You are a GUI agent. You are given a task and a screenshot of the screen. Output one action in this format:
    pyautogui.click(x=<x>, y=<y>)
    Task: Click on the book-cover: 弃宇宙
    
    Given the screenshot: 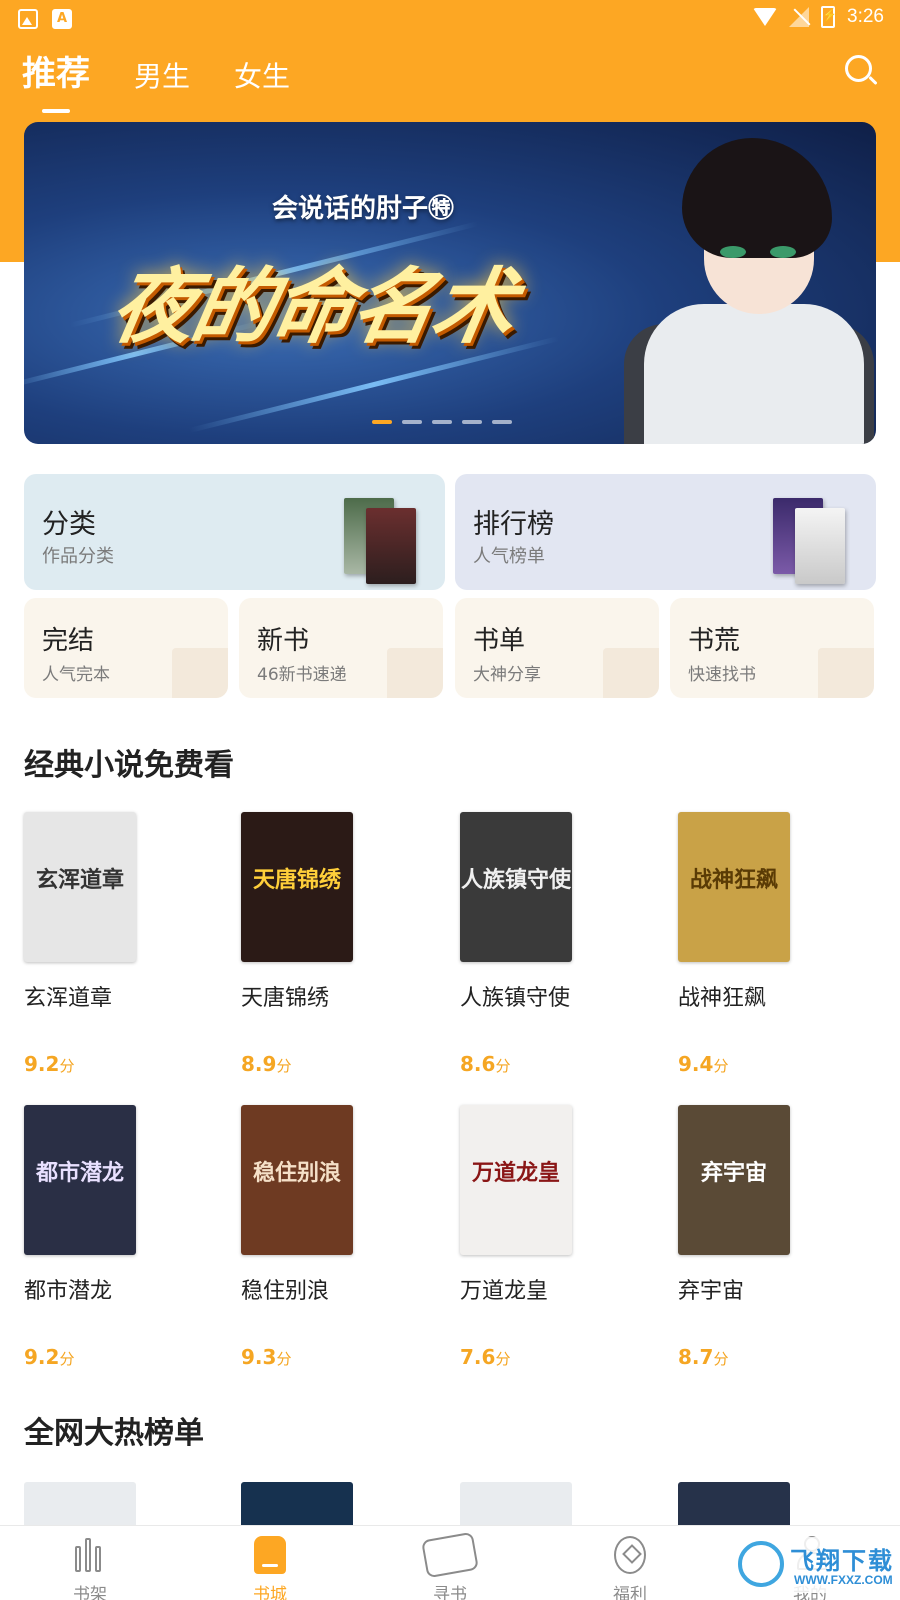 What is the action you would take?
    pyautogui.click(x=734, y=1180)
    